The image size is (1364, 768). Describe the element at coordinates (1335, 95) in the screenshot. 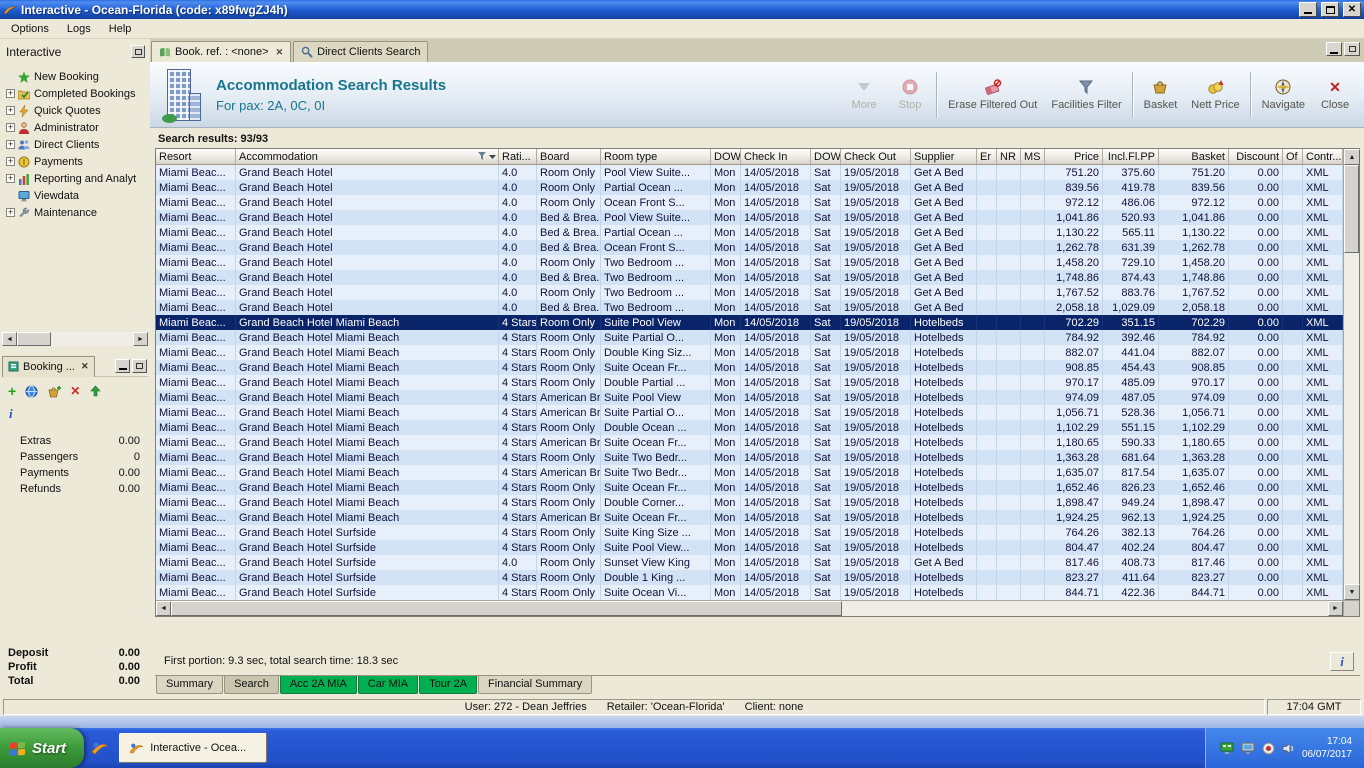

I see `close-results-button: ✕ Close` at that location.